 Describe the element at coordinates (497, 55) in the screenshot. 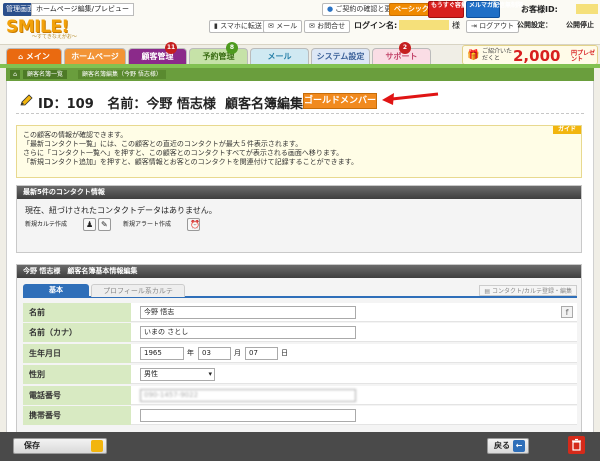

I see `promo-small-text: ご紹介いただくと` at that location.